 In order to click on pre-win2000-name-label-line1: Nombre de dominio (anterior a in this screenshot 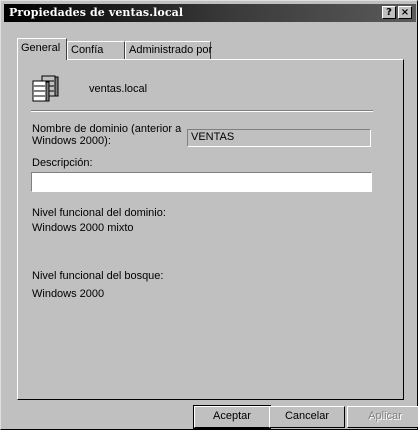, I will do `click(107, 129)`.